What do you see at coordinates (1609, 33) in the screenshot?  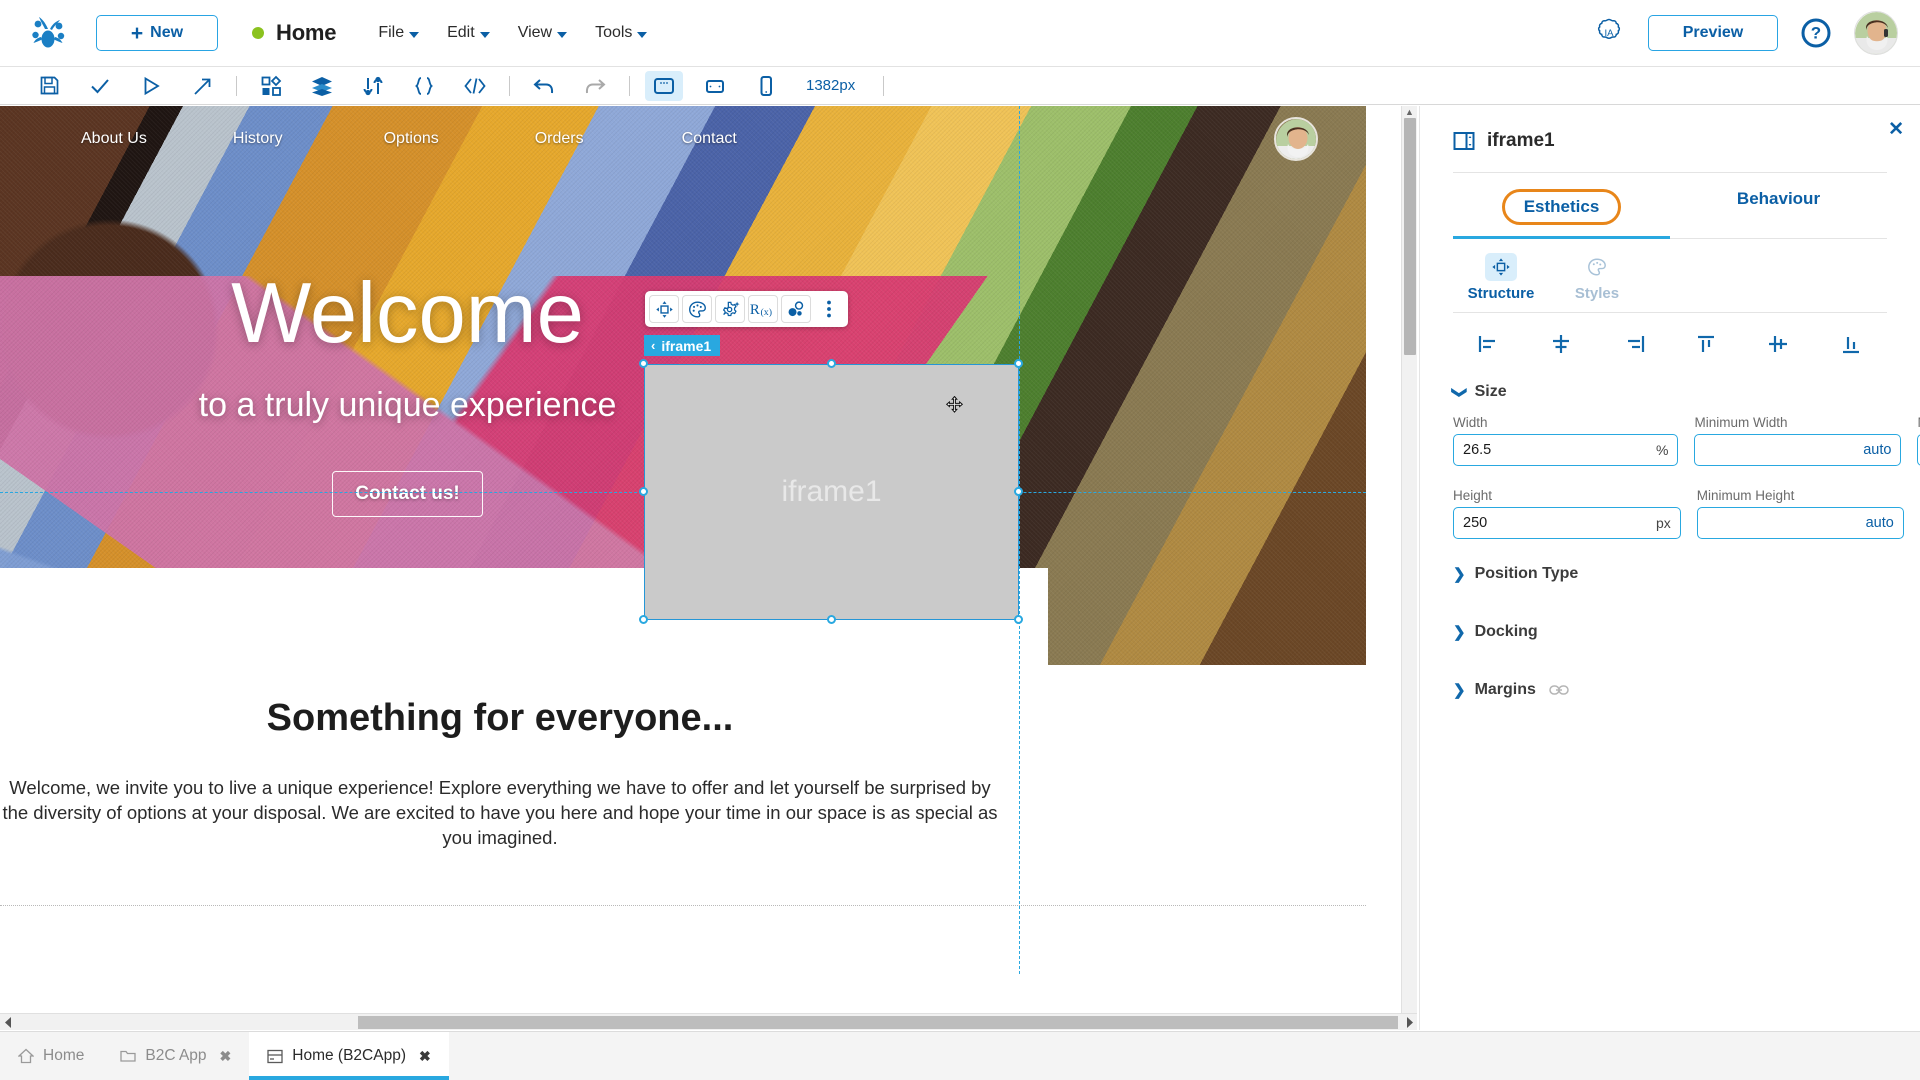 I see `ia-assistant-button: IA` at bounding box center [1609, 33].